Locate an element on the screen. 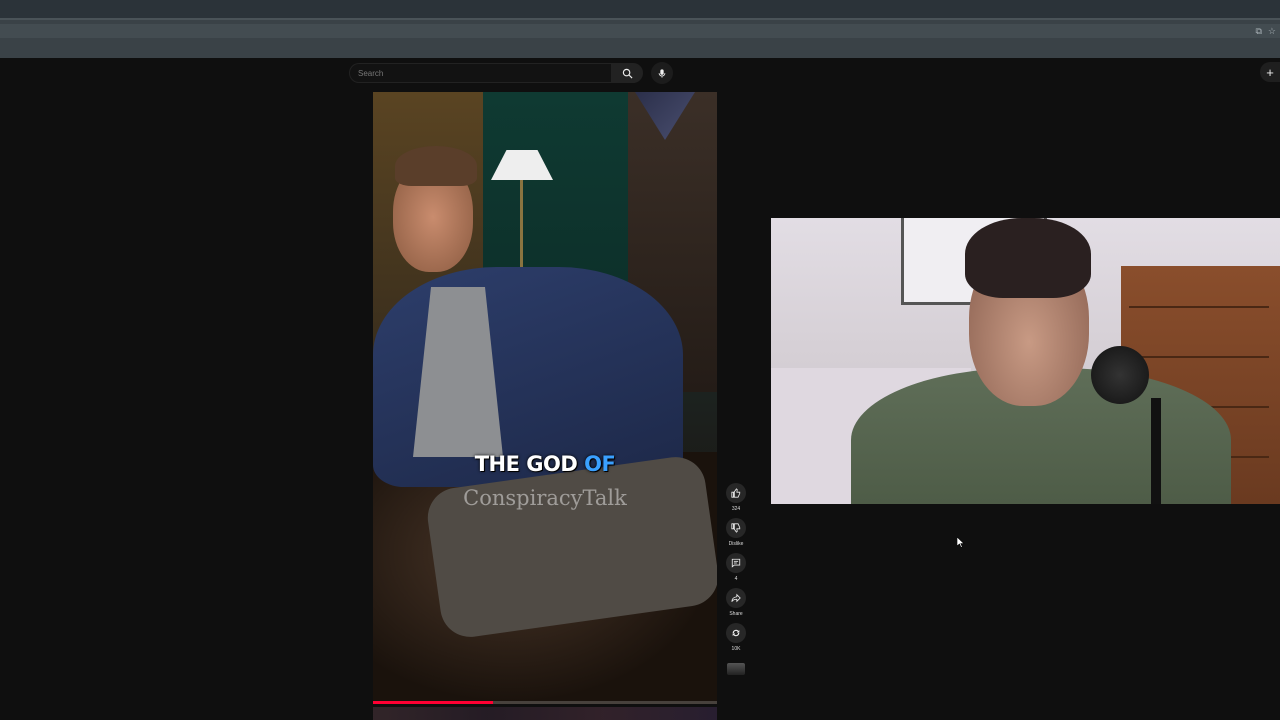 This screenshot has width=1280, height=720. browser-titlebar is located at coordinates (640, 9).